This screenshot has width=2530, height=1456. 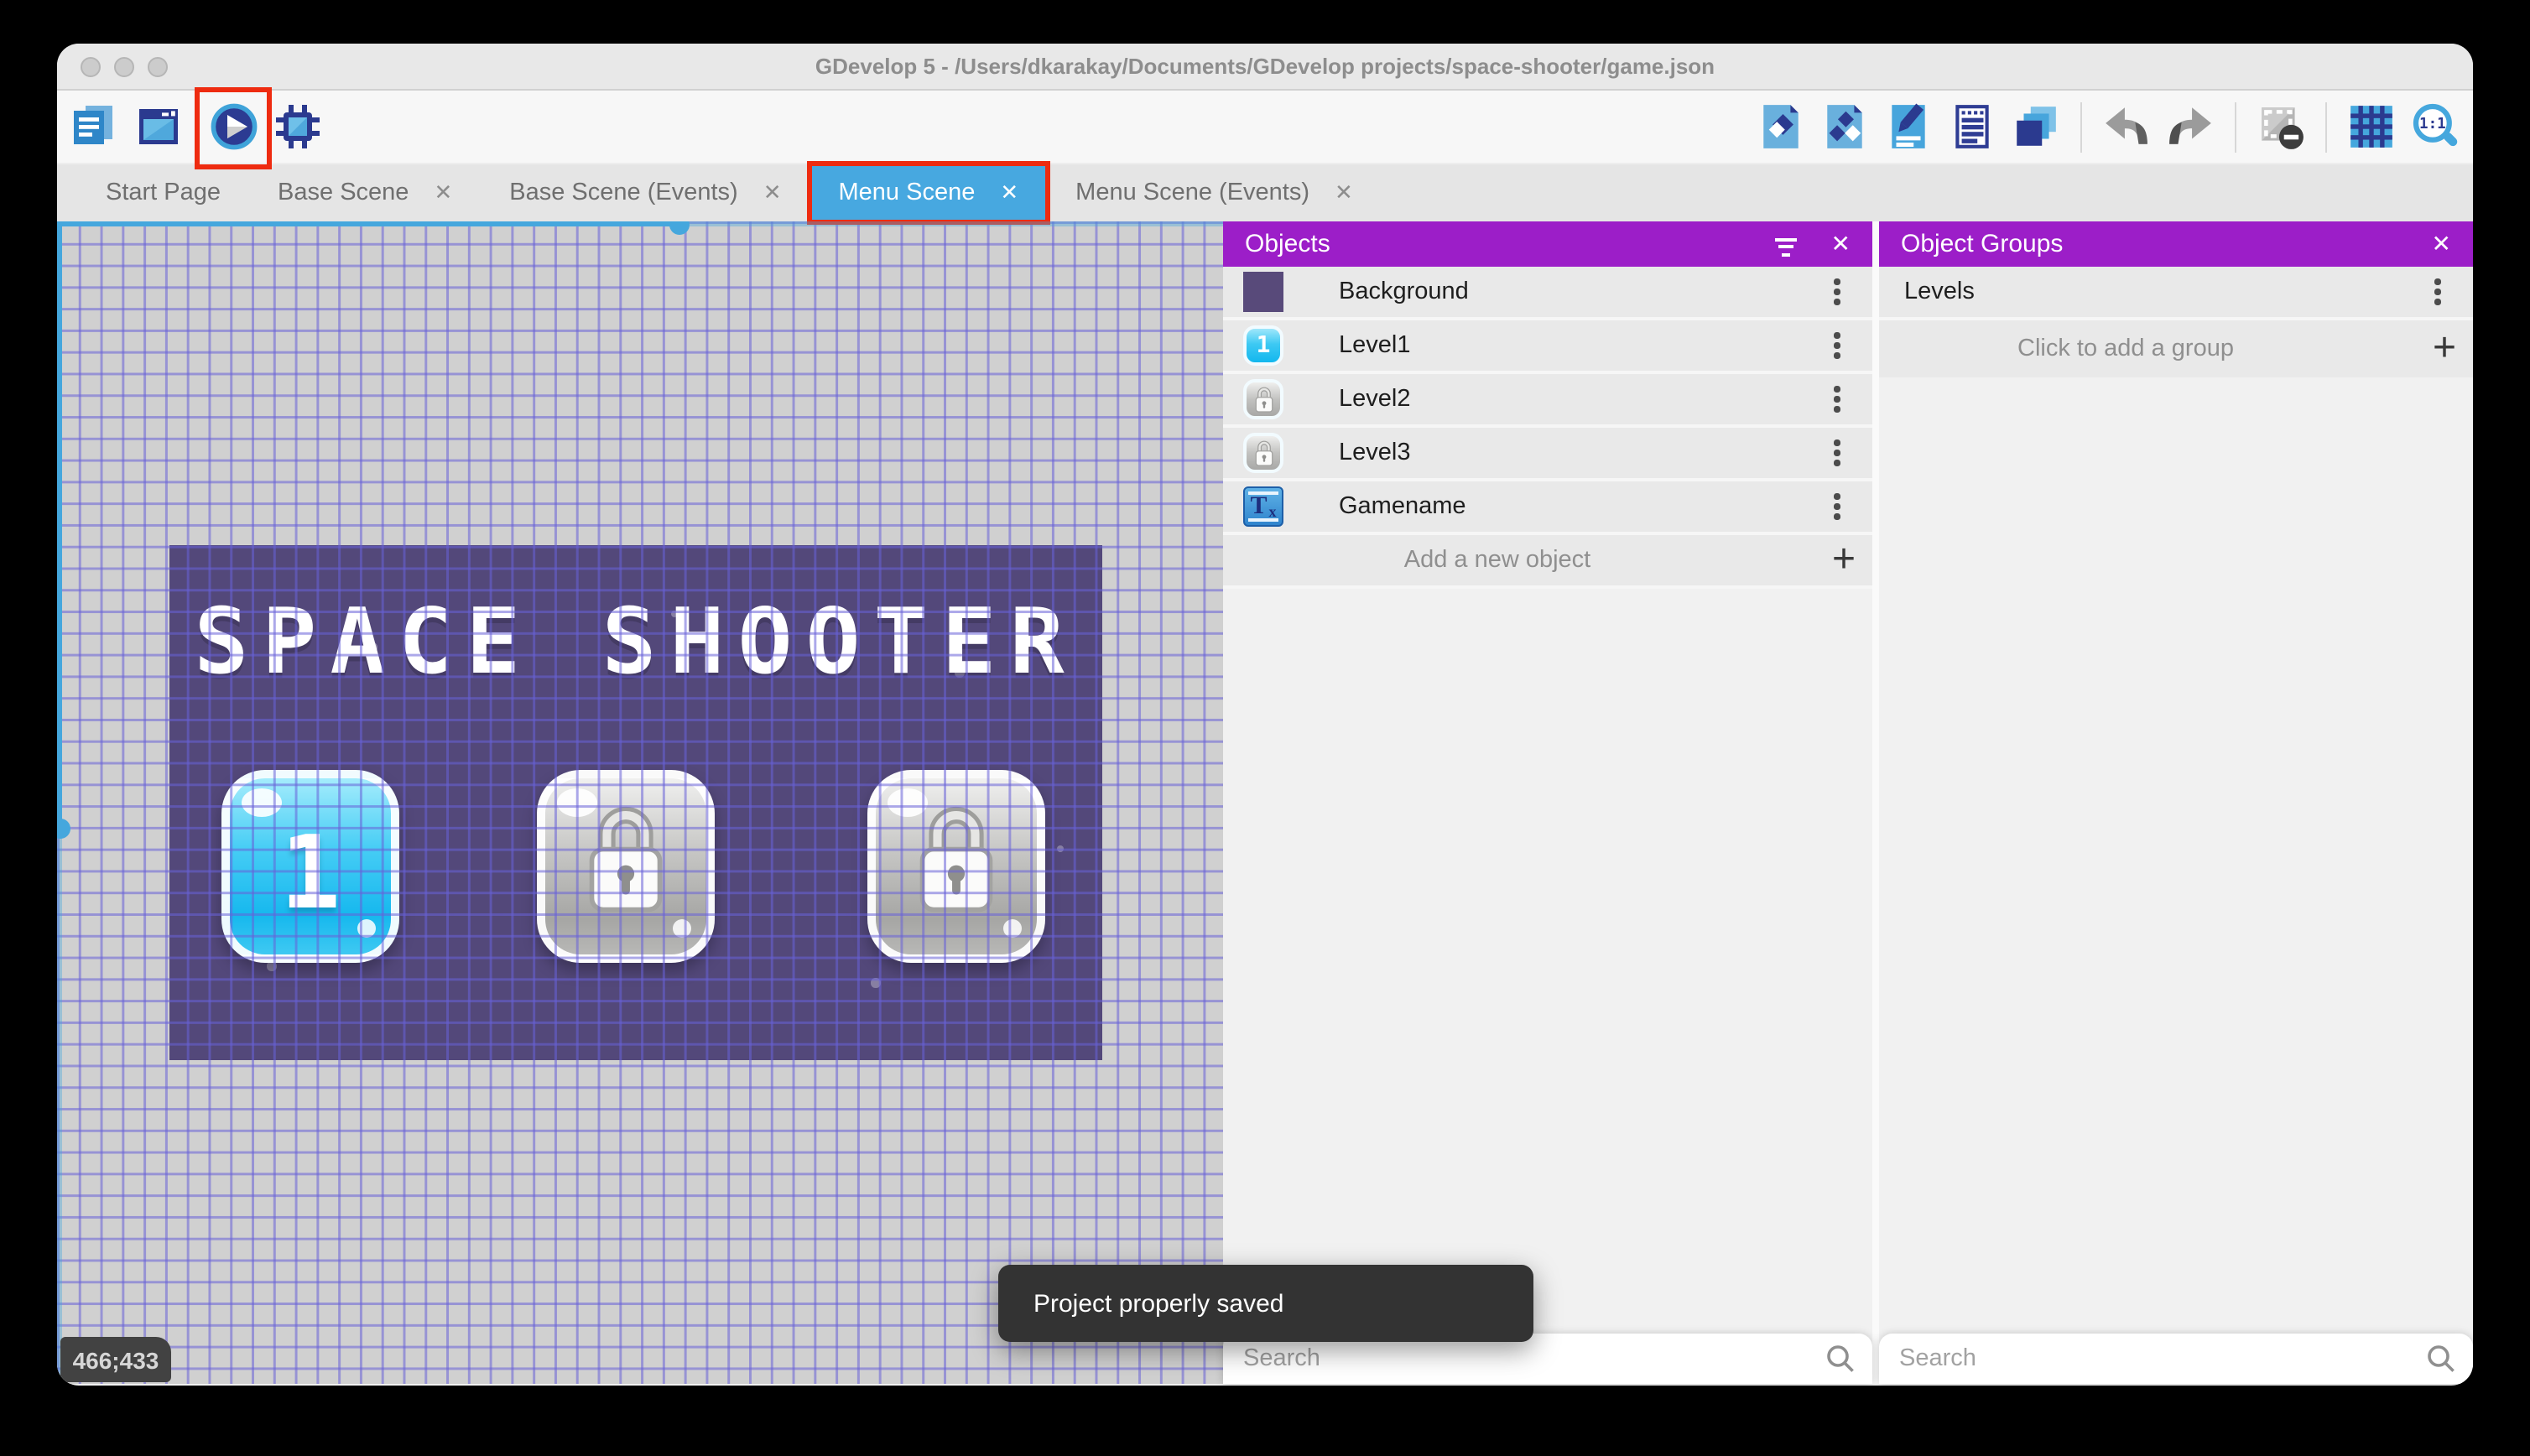 I want to click on open-object-groups-editor-button, so click(x=1844, y=126).